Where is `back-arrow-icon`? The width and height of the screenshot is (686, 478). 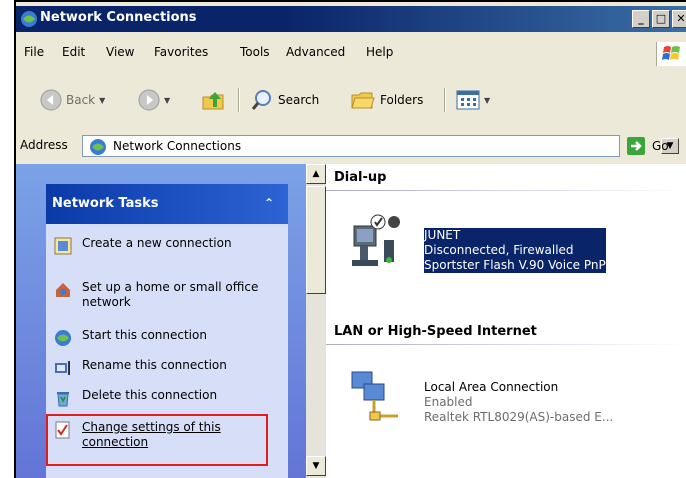
back-arrow-icon is located at coordinates (51, 100).